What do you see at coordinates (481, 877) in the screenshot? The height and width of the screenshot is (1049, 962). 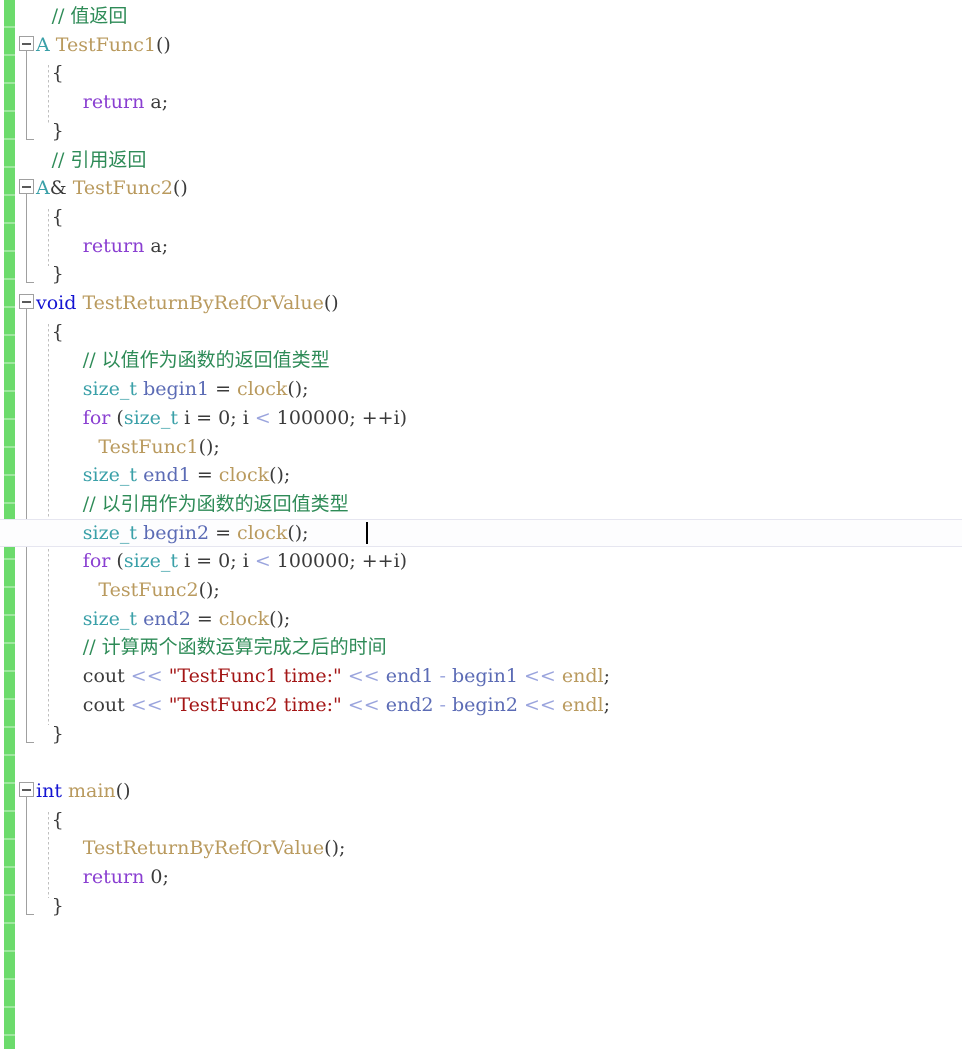 I see `code-line: return 0;` at bounding box center [481, 877].